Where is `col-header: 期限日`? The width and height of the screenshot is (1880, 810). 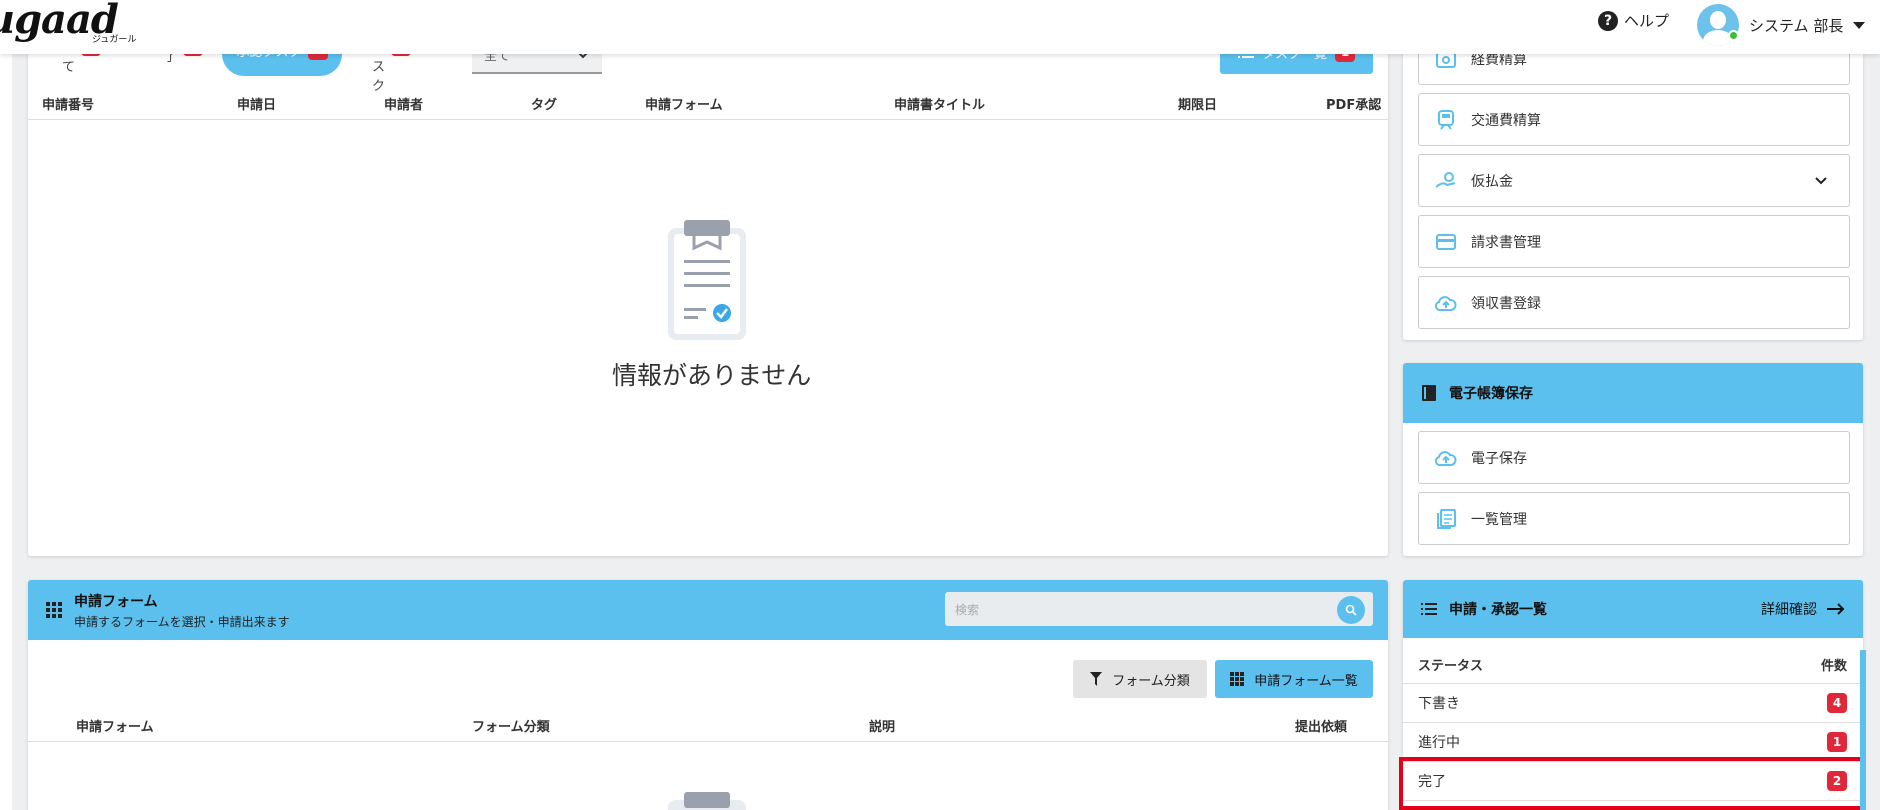 col-header: 期限日 is located at coordinates (1198, 105).